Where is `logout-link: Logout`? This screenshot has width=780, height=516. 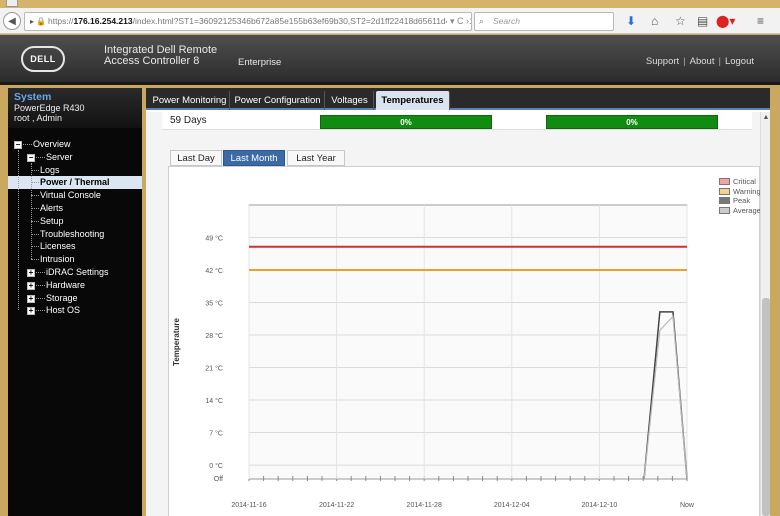 logout-link: Logout is located at coordinates (739, 61).